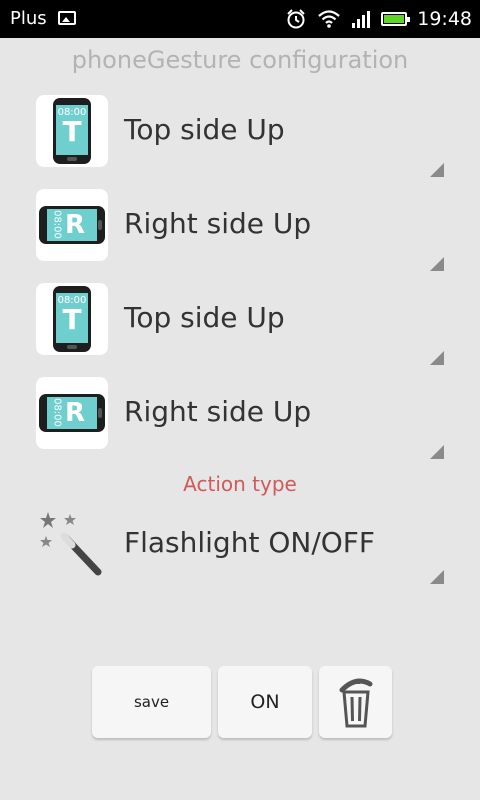 This screenshot has width=480, height=800. I want to click on gesture-spinner-3: 08:00 T Top side Up, so click(241, 324).